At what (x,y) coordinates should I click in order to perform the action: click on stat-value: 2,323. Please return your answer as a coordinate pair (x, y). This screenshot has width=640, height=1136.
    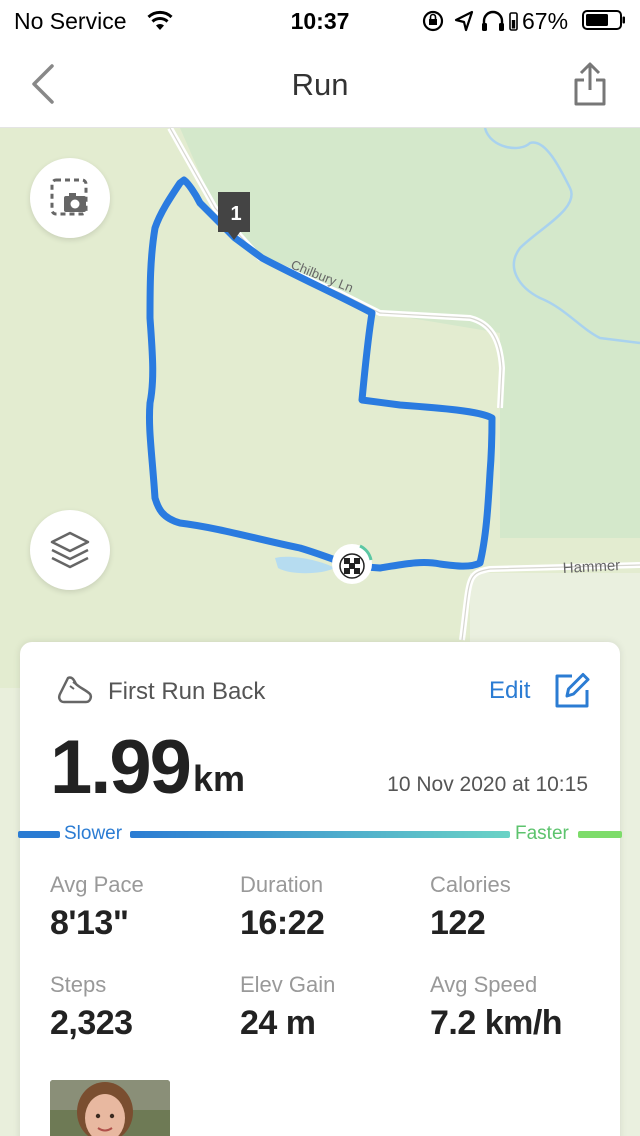
    Looking at the image, I should click on (91, 1023).